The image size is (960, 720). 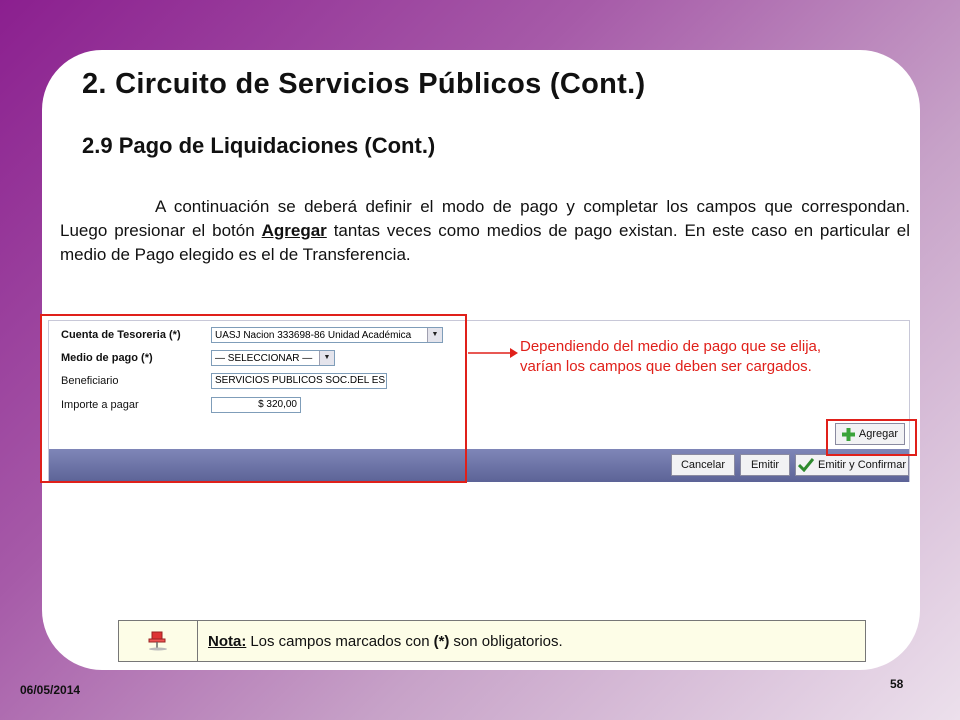 What do you see at coordinates (253, 398) in the screenshot?
I see `form-fields-highlight` at bounding box center [253, 398].